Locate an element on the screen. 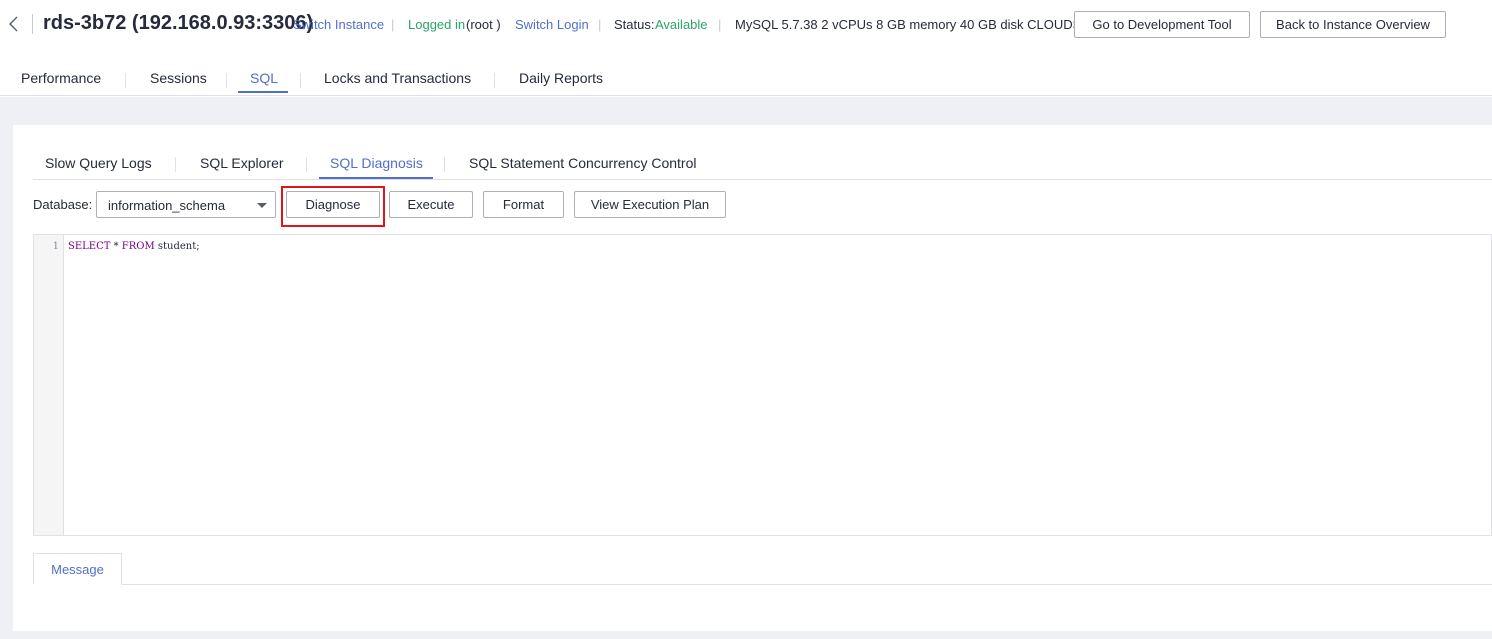  tab-message: Message is located at coordinates (77, 569).